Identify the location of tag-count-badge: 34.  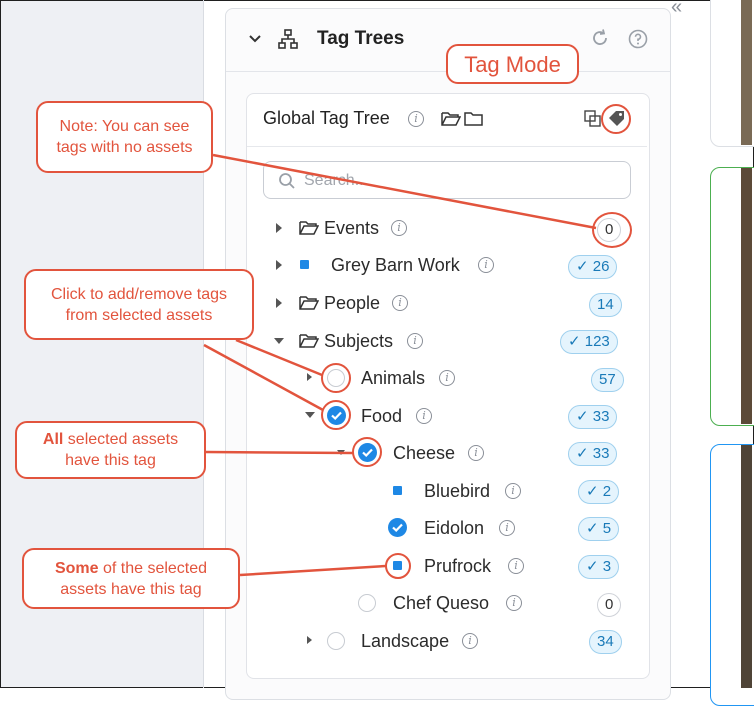
(605, 642).